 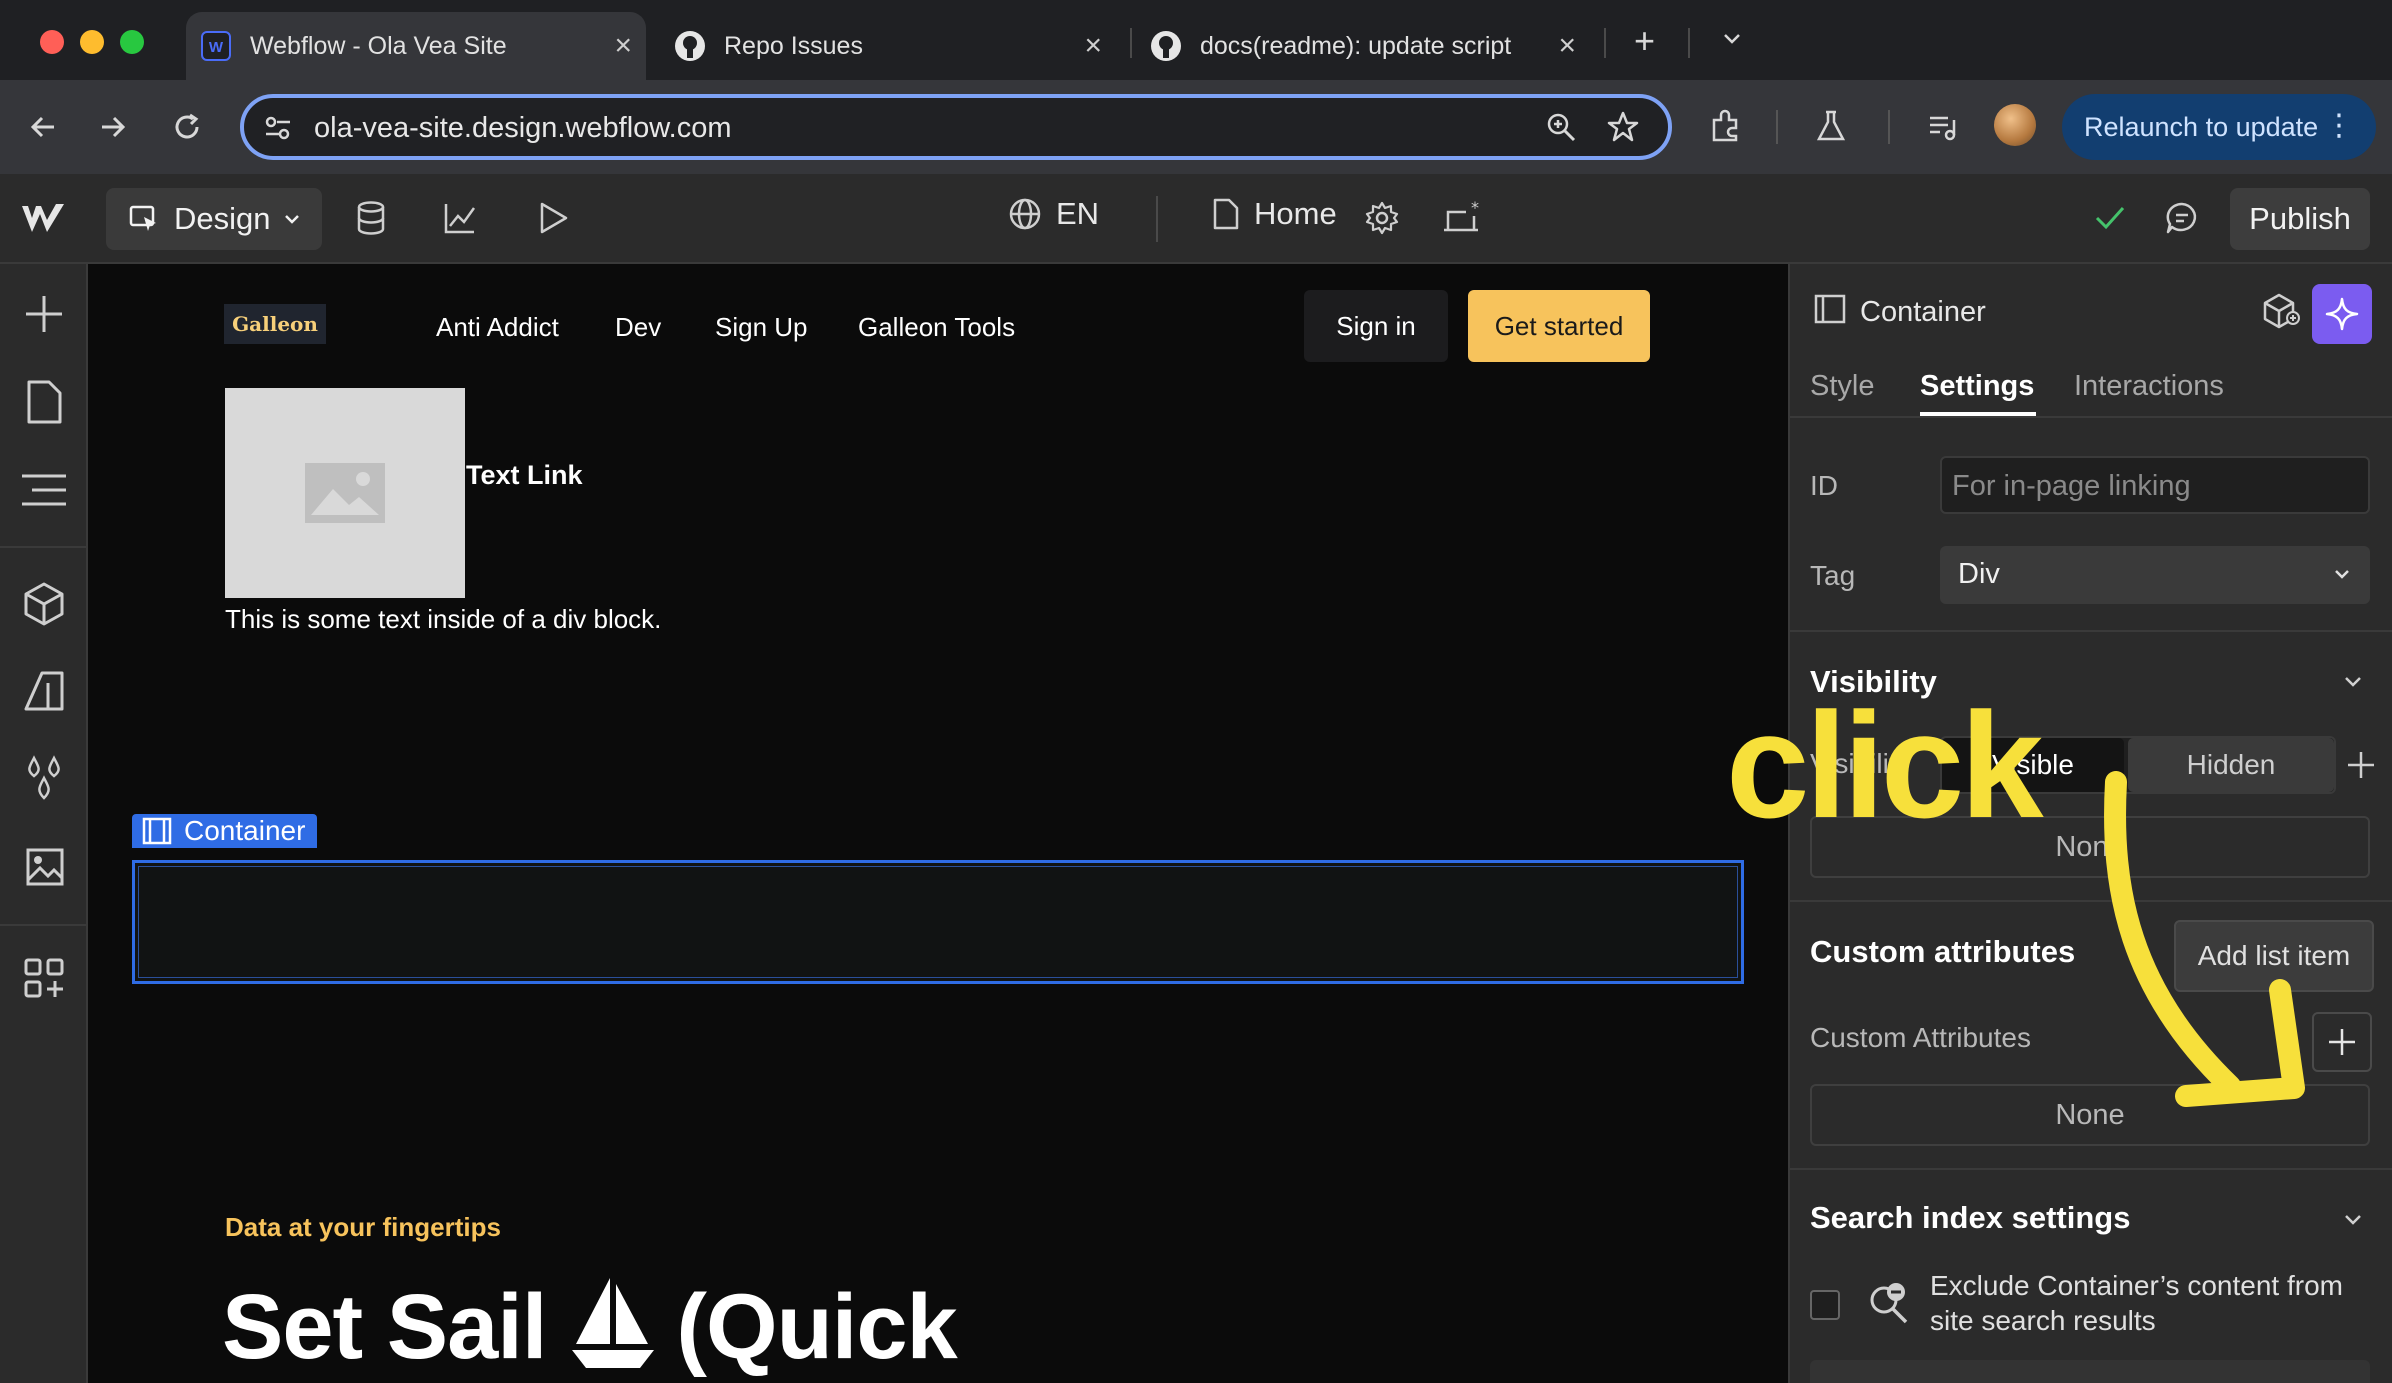 I want to click on text-link: Text Link, so click(x=524, y=475).